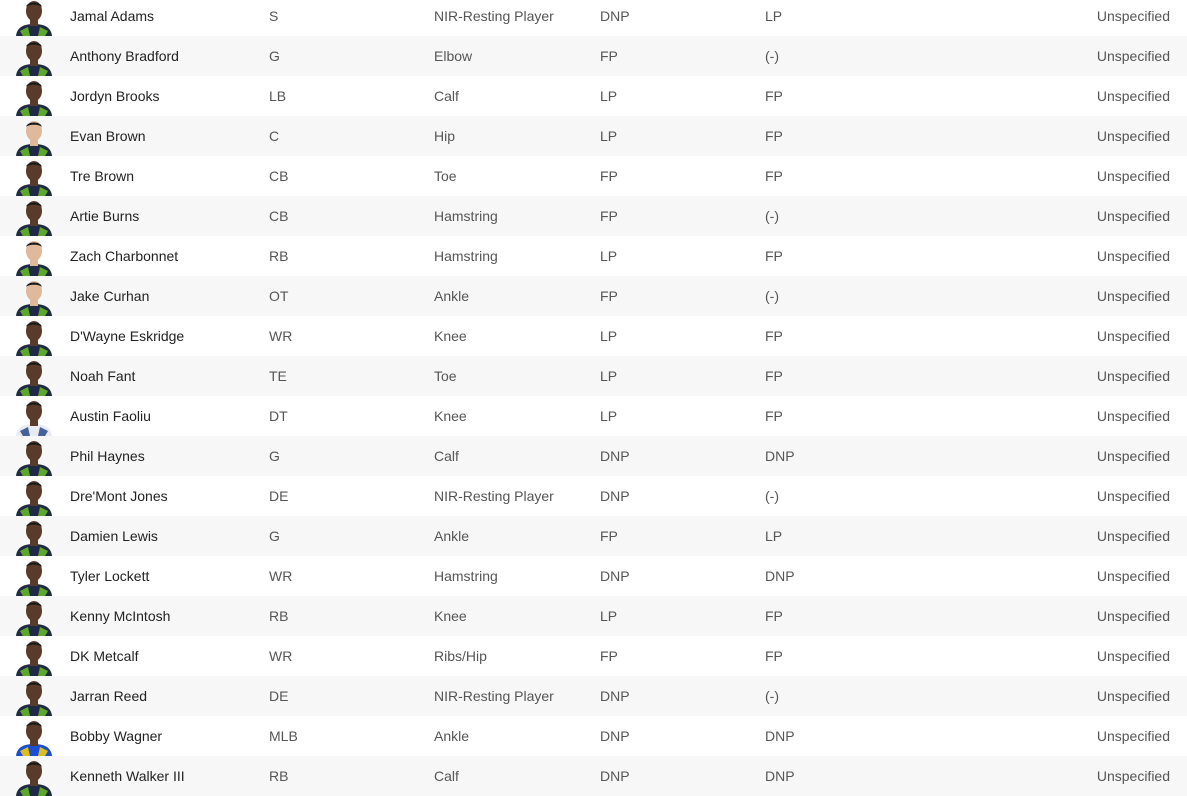 This screenshot has width=1187, height=796. I want to click on table-row: Tre Brown CB Toe FP FP Unspecified, so click(593, 176).